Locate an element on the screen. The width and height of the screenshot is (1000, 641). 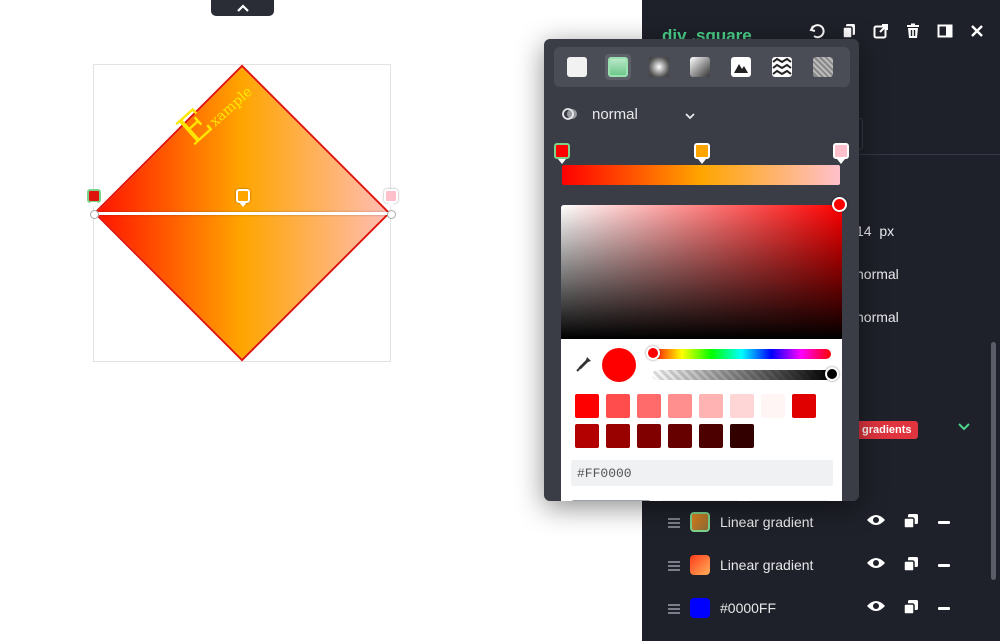
fill-type-linear-button is located at coordinates (618, 67).